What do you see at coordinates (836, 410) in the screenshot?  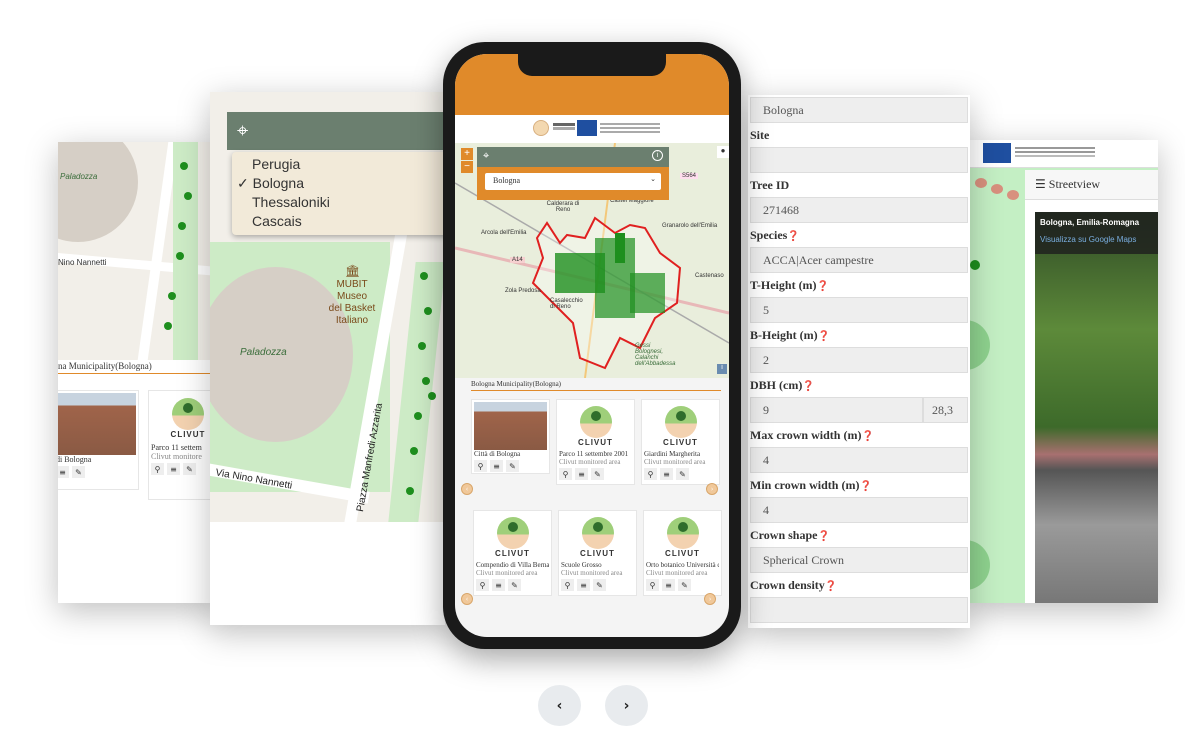 I see `field-input: 9` at bounding box center [836, 410].